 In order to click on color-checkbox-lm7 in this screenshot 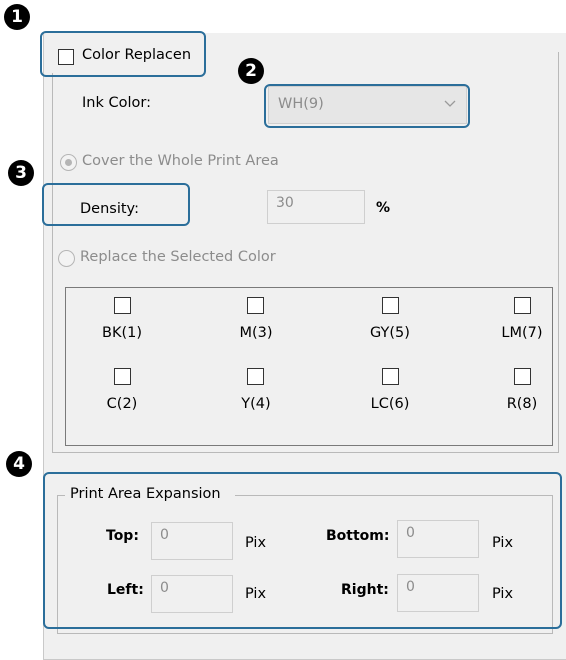, I will do `click(522, 305)`.